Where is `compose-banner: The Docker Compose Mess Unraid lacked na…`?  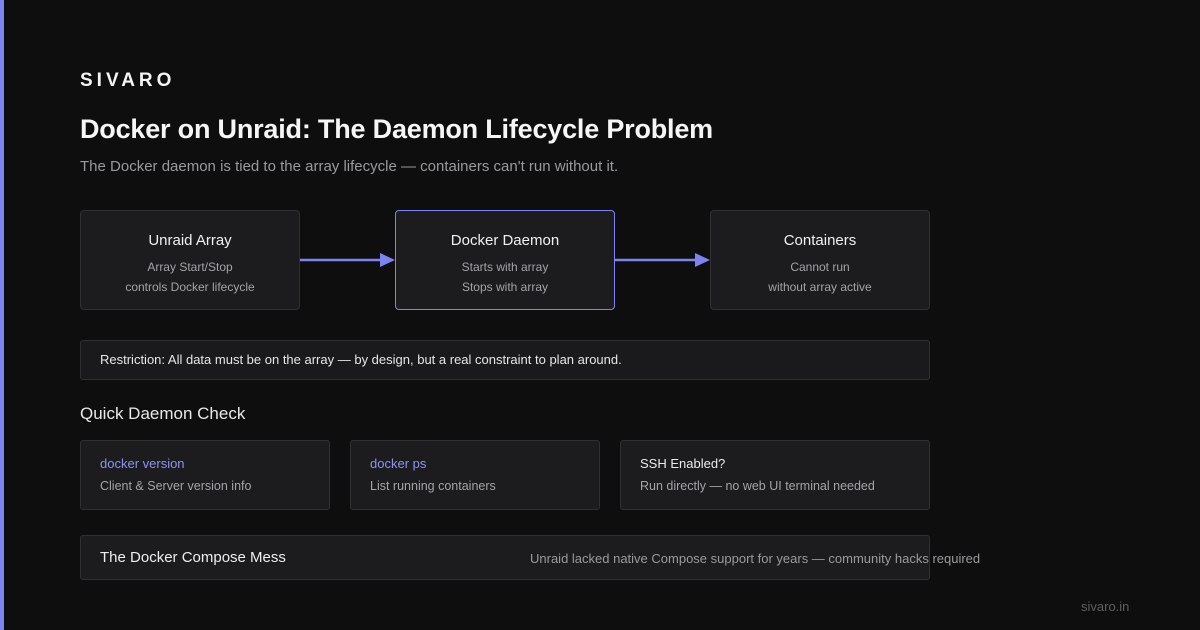 compose-banner: The Docker Compose Mess Unraid lacked na… is located at coordinates (530, 557).